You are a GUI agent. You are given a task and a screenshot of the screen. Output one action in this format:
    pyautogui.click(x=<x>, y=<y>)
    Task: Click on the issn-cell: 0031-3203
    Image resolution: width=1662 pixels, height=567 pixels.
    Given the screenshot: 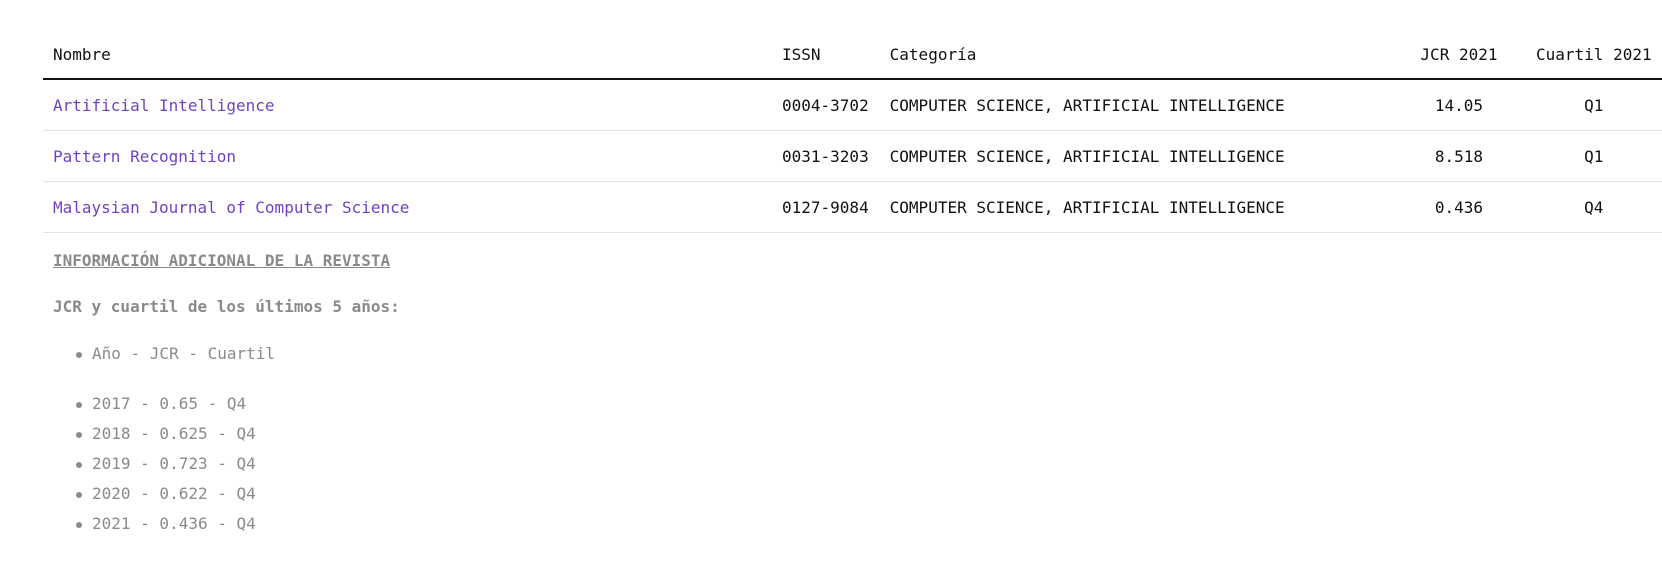 What is the action you would take?
    pyautogui.click(x=826, y=156)
    